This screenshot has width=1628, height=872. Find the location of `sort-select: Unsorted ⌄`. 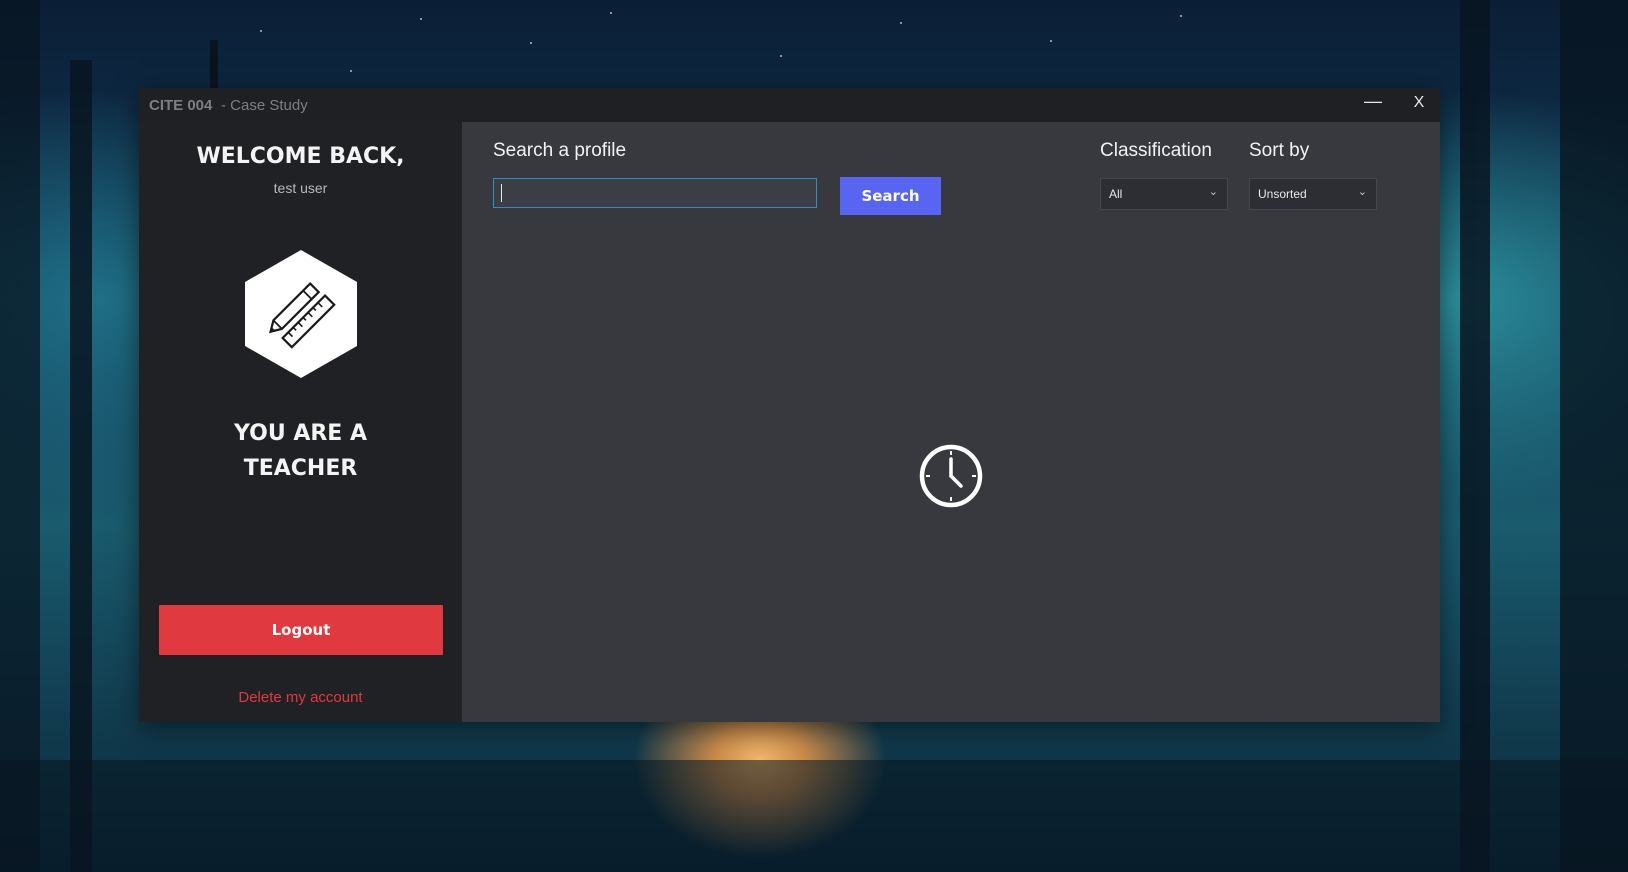

sort-select: Unsorted ⌄ is located at coordinates (1313, 194).